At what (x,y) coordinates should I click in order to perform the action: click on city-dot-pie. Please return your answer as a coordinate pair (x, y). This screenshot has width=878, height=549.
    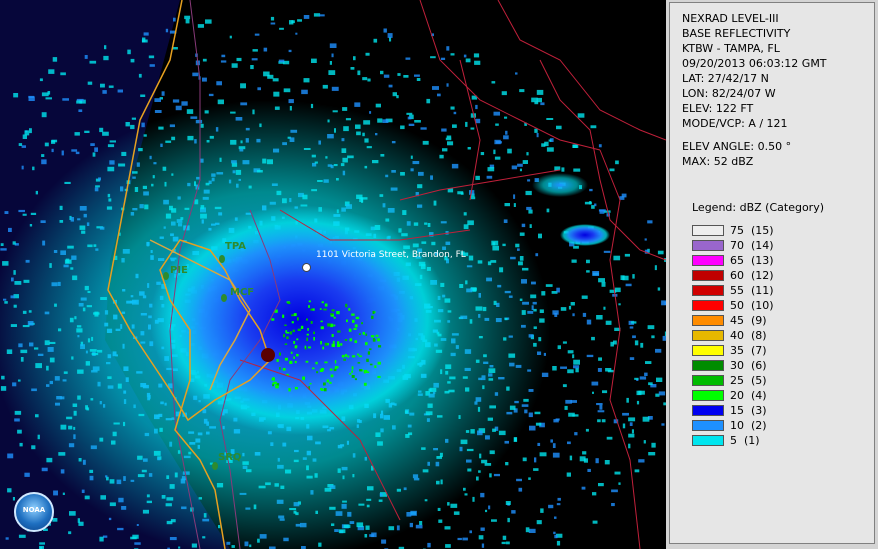
    Looking at the image, I should click on (166, 276).